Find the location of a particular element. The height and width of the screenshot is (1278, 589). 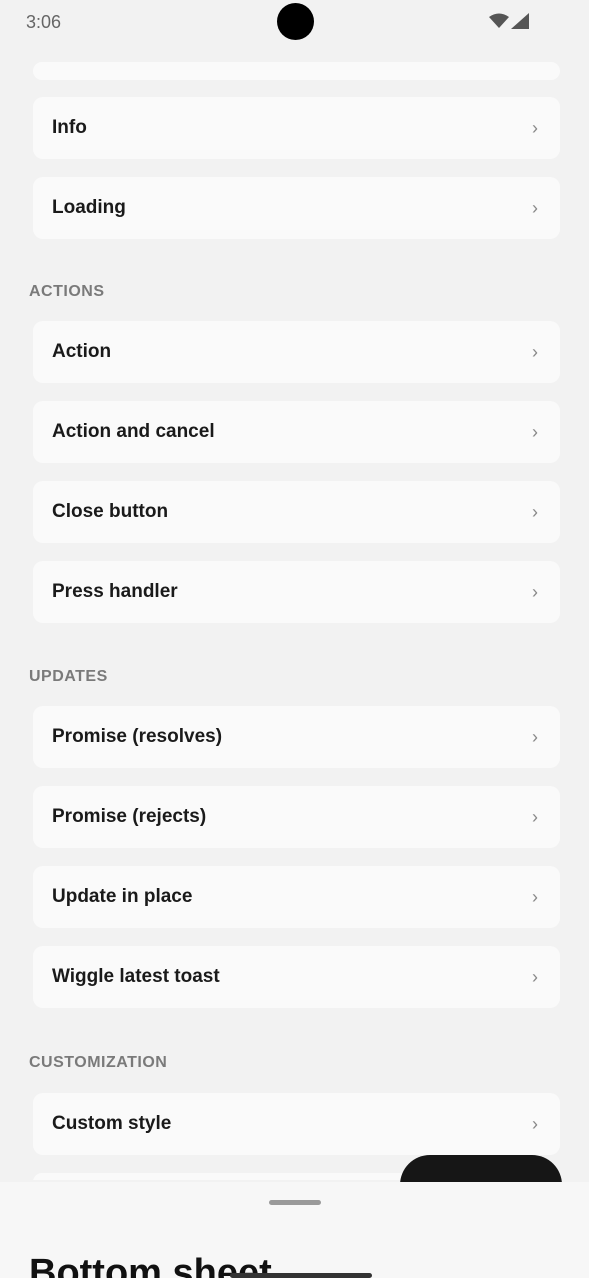

list-item-label: Action and cancel is located at coordinates (133, 431).